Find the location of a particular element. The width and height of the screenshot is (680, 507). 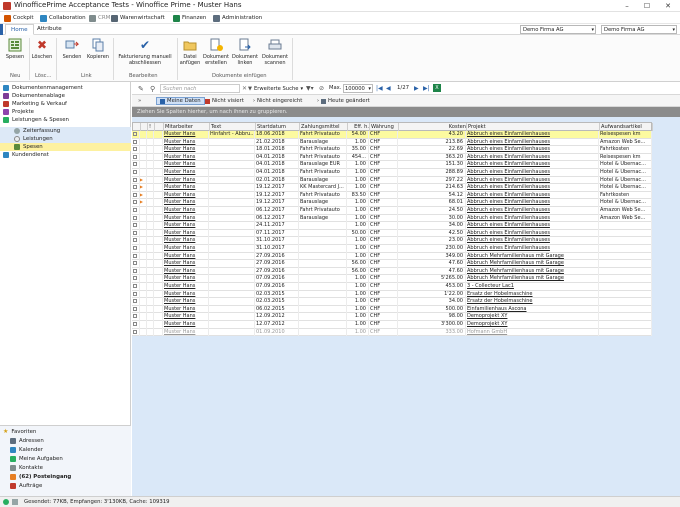

kopieren-button: Kopieren is located at coordinates (98, 48).